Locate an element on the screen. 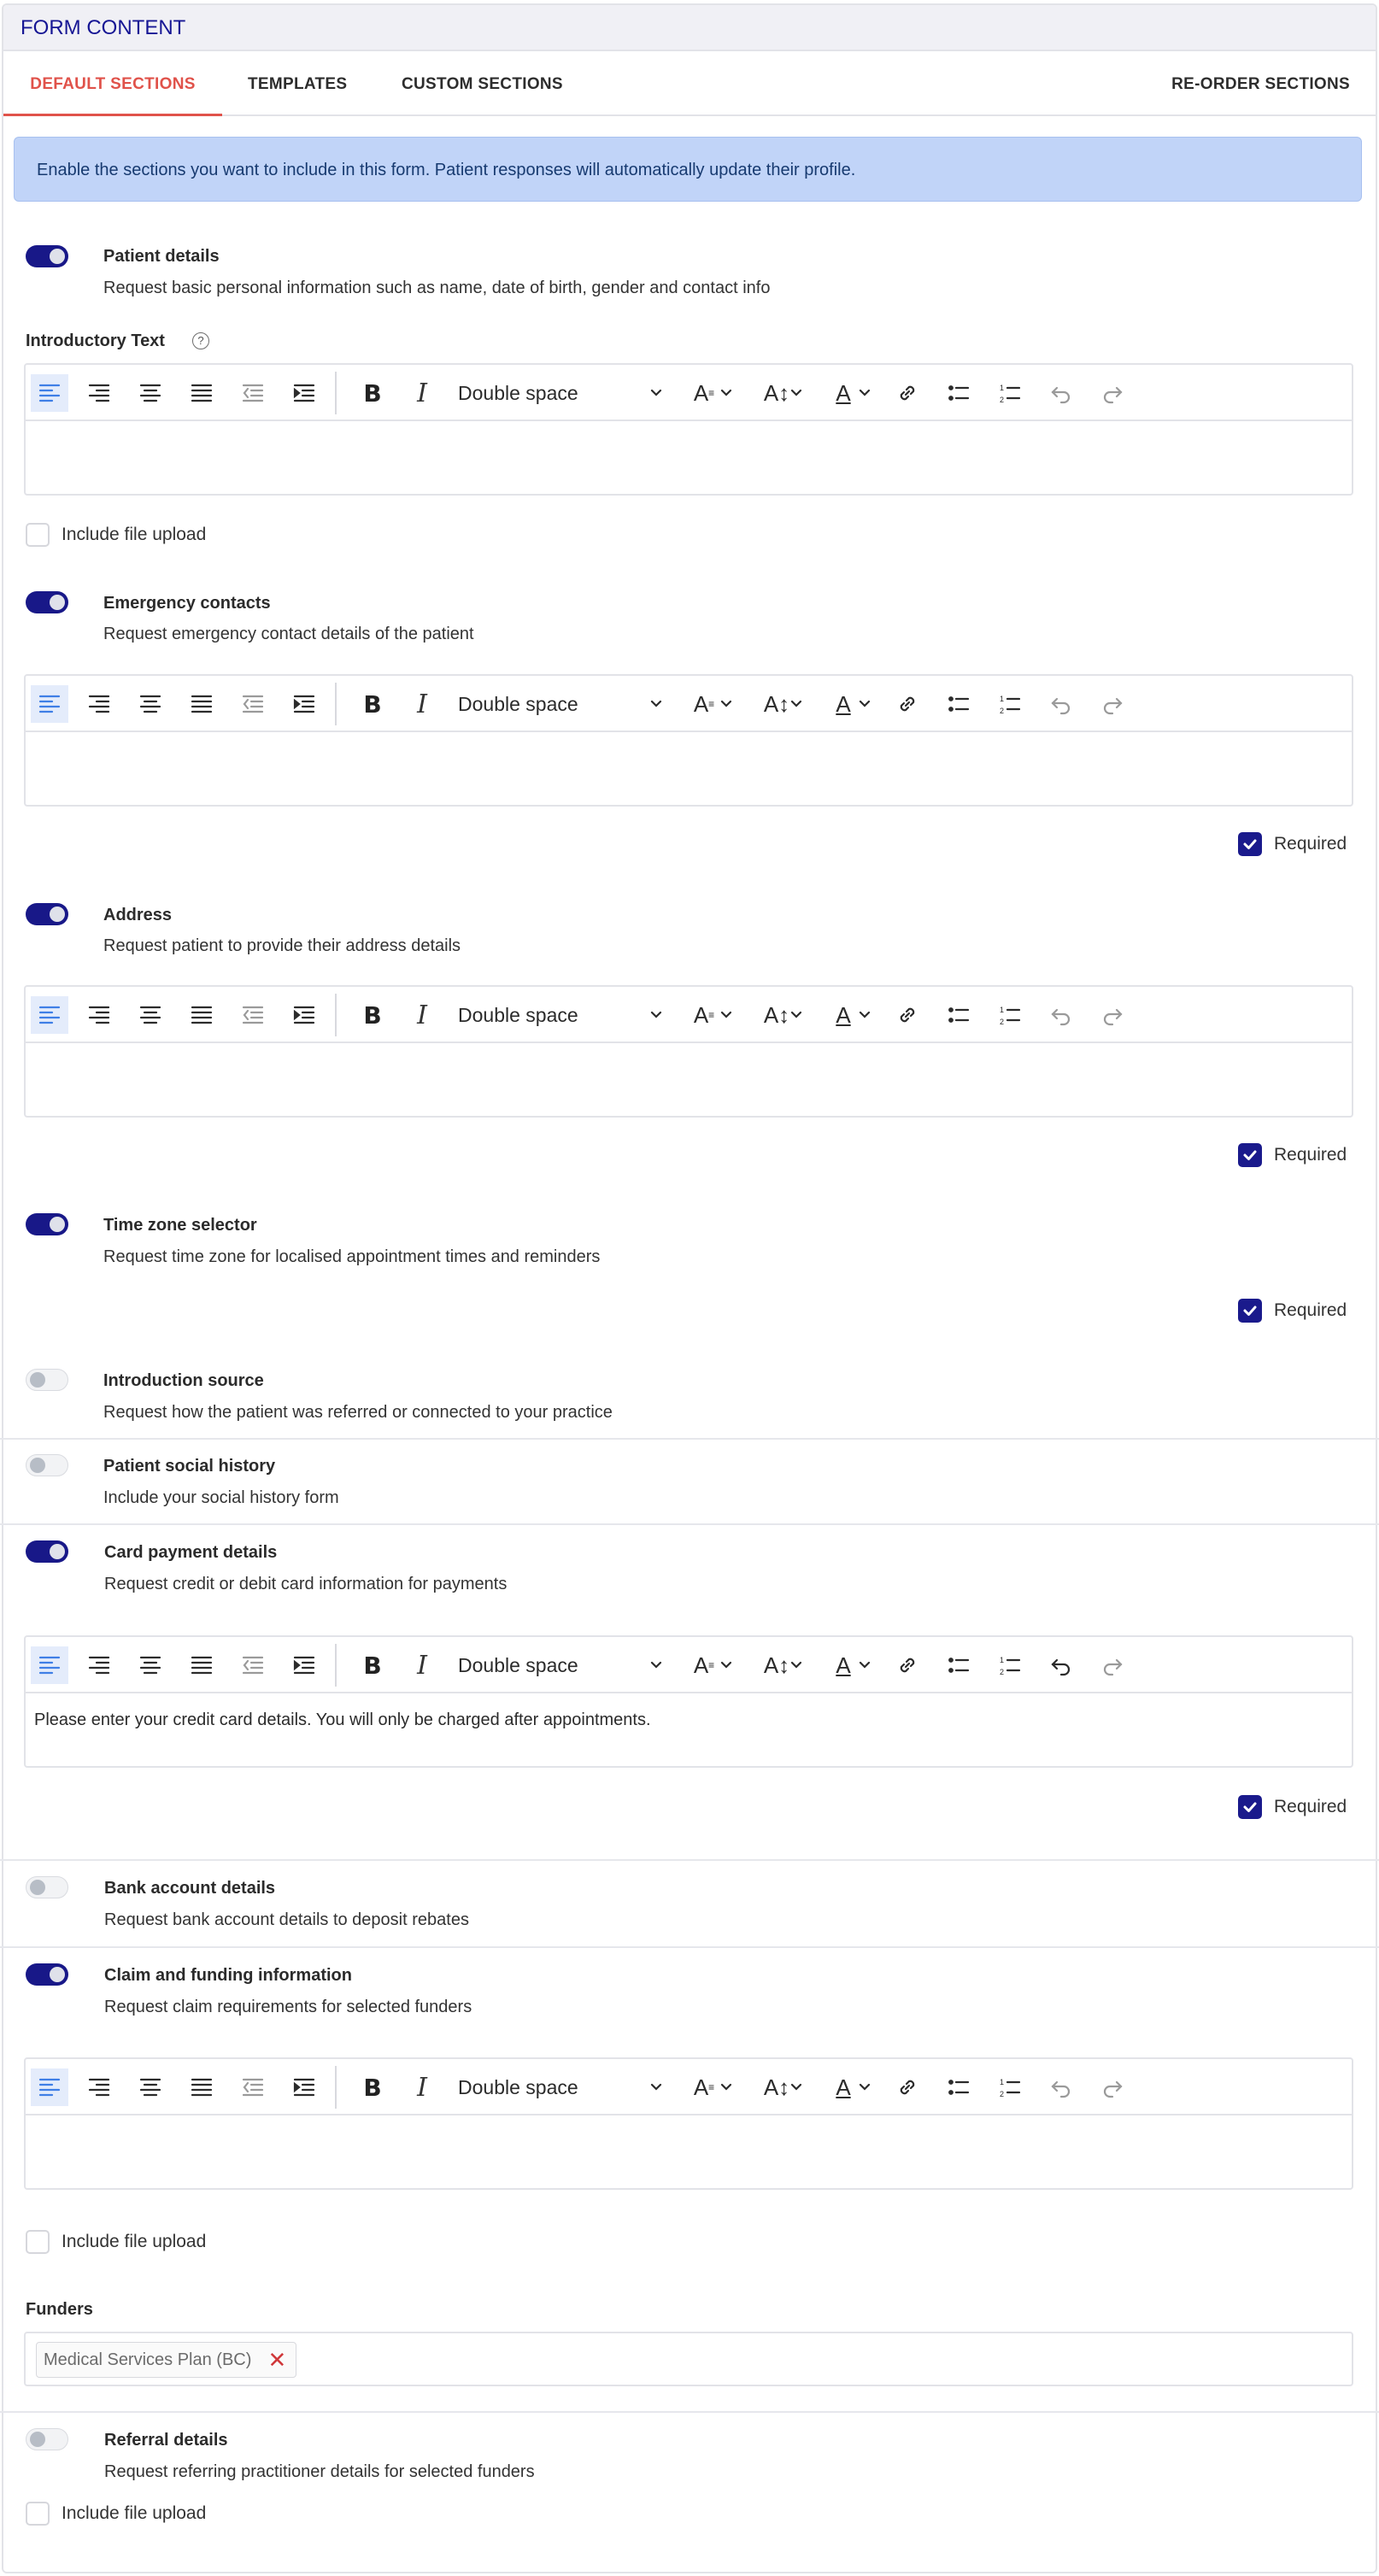 The width and height of the screenshot is (1379, 2576). help-icon: ? is located at coordinates (200, 340).